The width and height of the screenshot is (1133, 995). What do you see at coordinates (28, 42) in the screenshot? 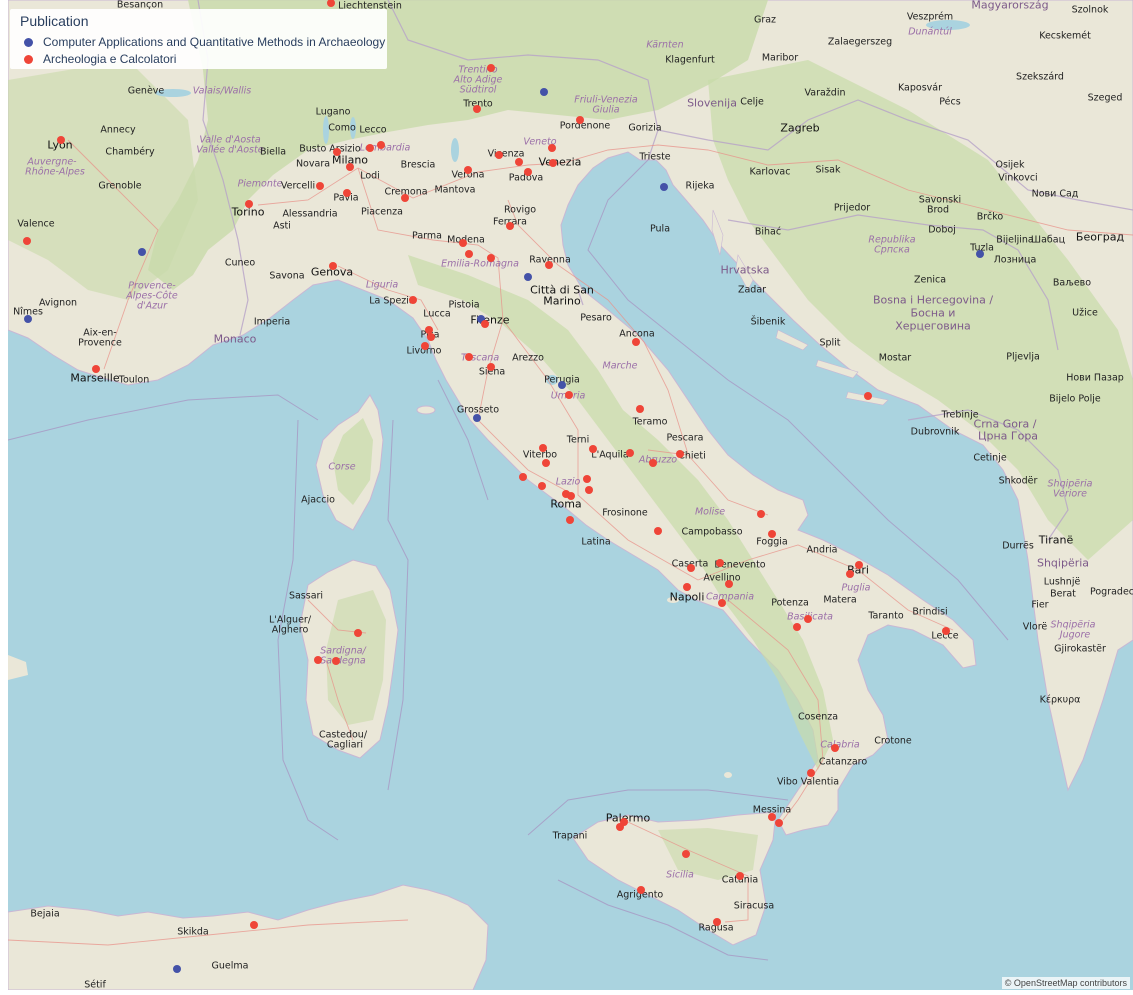
I see `legend-marker-caa` at bounding box center [28, 42].